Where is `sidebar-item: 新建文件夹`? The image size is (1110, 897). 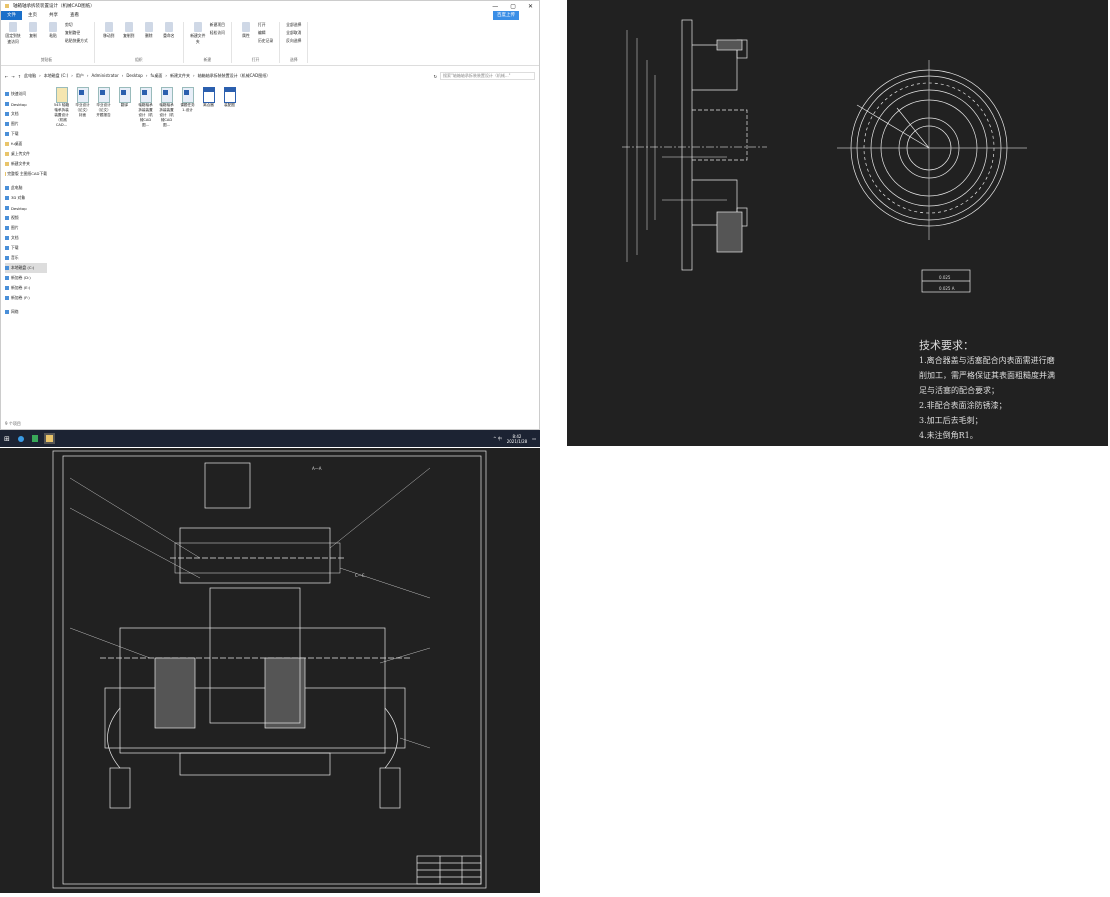
sidebar-item: 新建文件夹 is located at coordinates (26, 164).